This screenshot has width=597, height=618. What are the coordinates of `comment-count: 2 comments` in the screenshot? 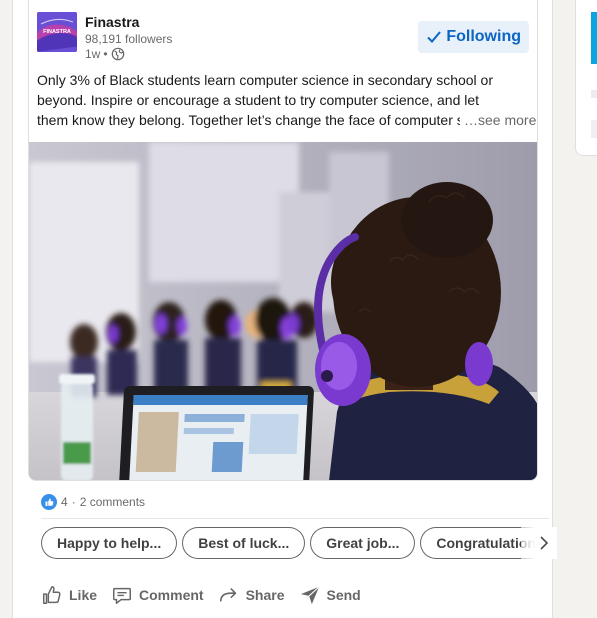 It's located at (112, 502).